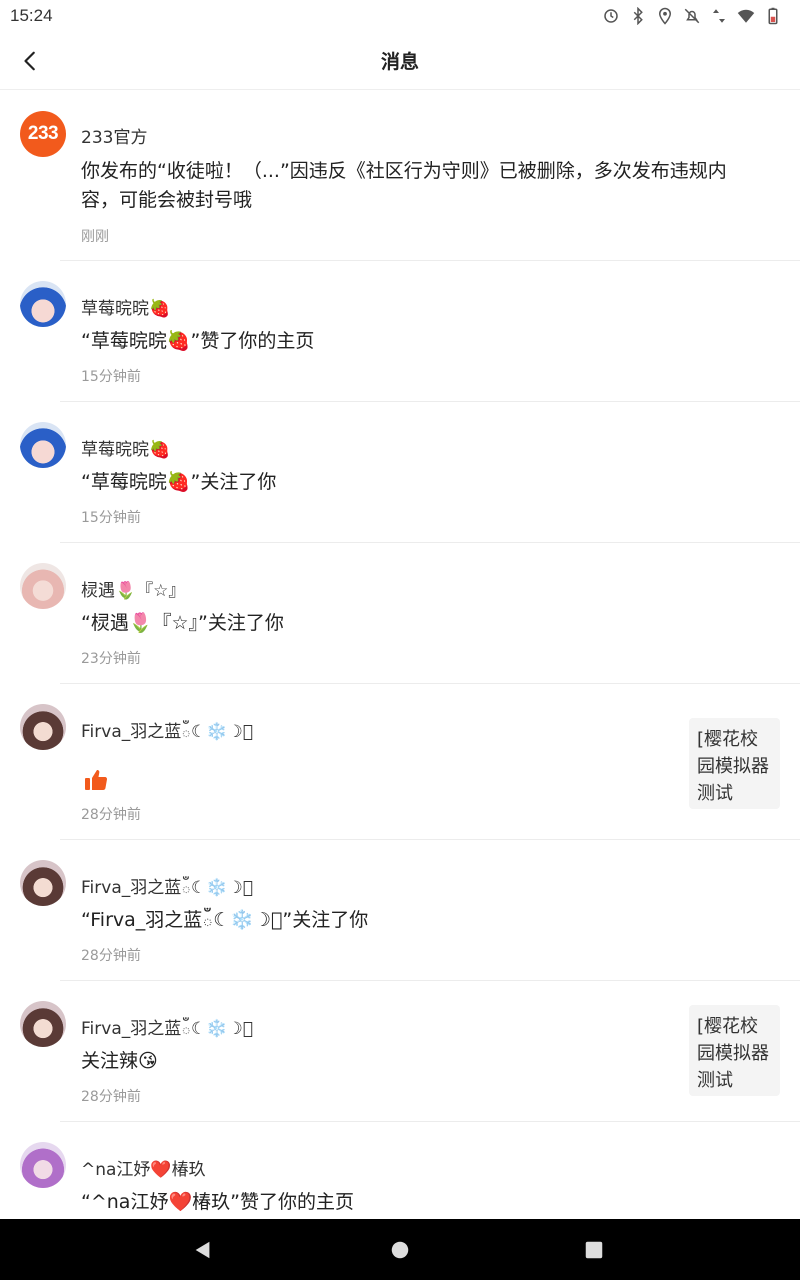 The image size is (800, 1280). Describe the element at coordinates (203, 1250) in the screenshot. I see `nav-back-icon` at that location.